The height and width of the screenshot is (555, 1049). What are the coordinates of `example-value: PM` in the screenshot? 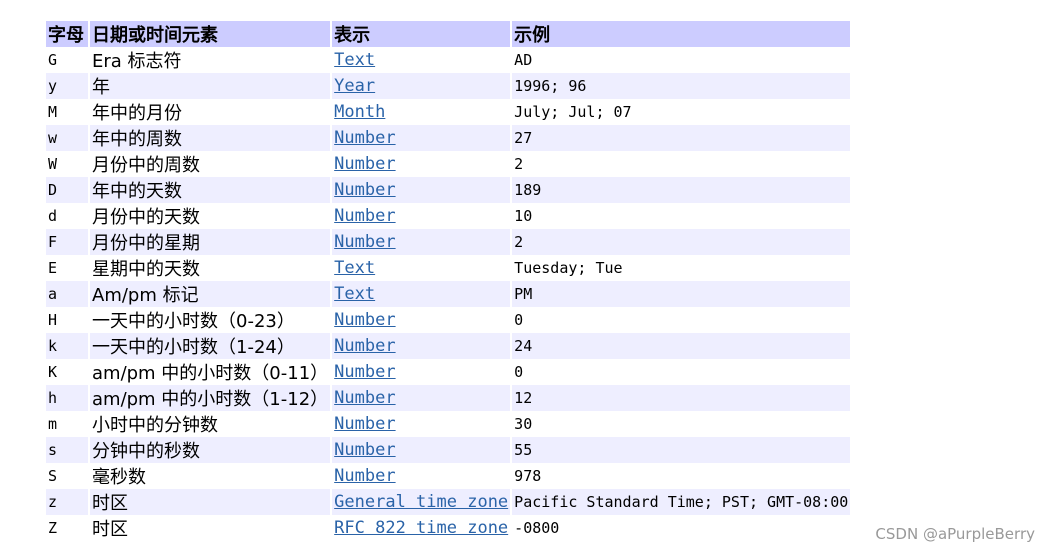 It's located at (681, 294).